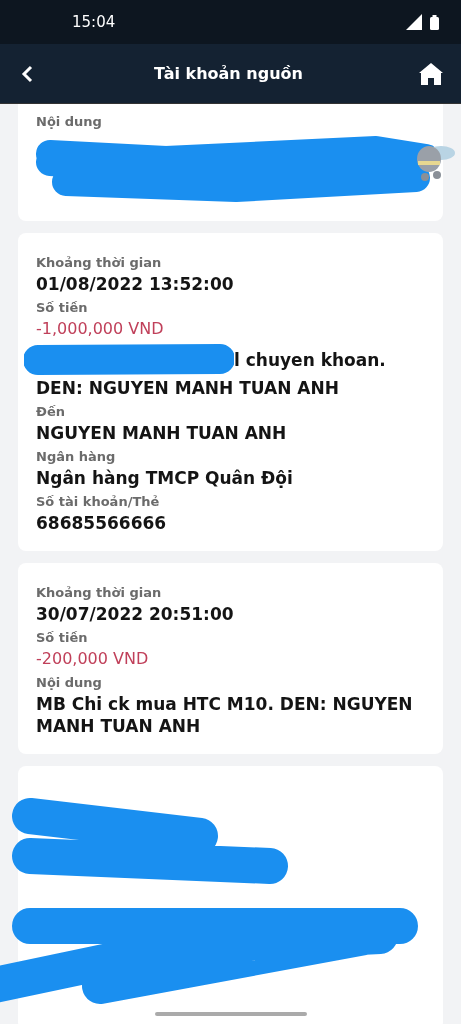  What do you see at coordinates (434, 22) in the screenshot?
I see `battery-icon` at bounding box center [434, 22].